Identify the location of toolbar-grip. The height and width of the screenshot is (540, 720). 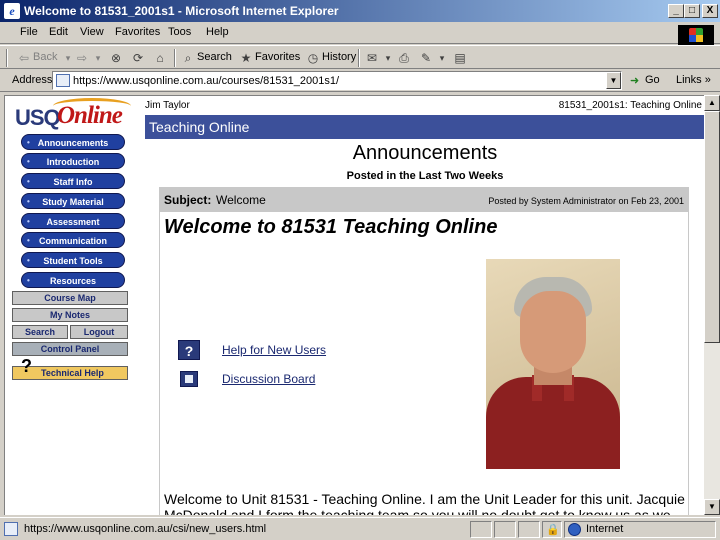
(7, 58).